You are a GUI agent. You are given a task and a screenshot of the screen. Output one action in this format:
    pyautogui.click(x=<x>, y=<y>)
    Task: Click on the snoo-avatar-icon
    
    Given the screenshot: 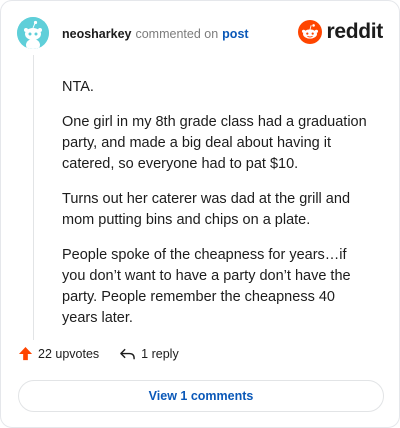 What is the action you would take?
    pyautogui.click(x=33, y=33)
    